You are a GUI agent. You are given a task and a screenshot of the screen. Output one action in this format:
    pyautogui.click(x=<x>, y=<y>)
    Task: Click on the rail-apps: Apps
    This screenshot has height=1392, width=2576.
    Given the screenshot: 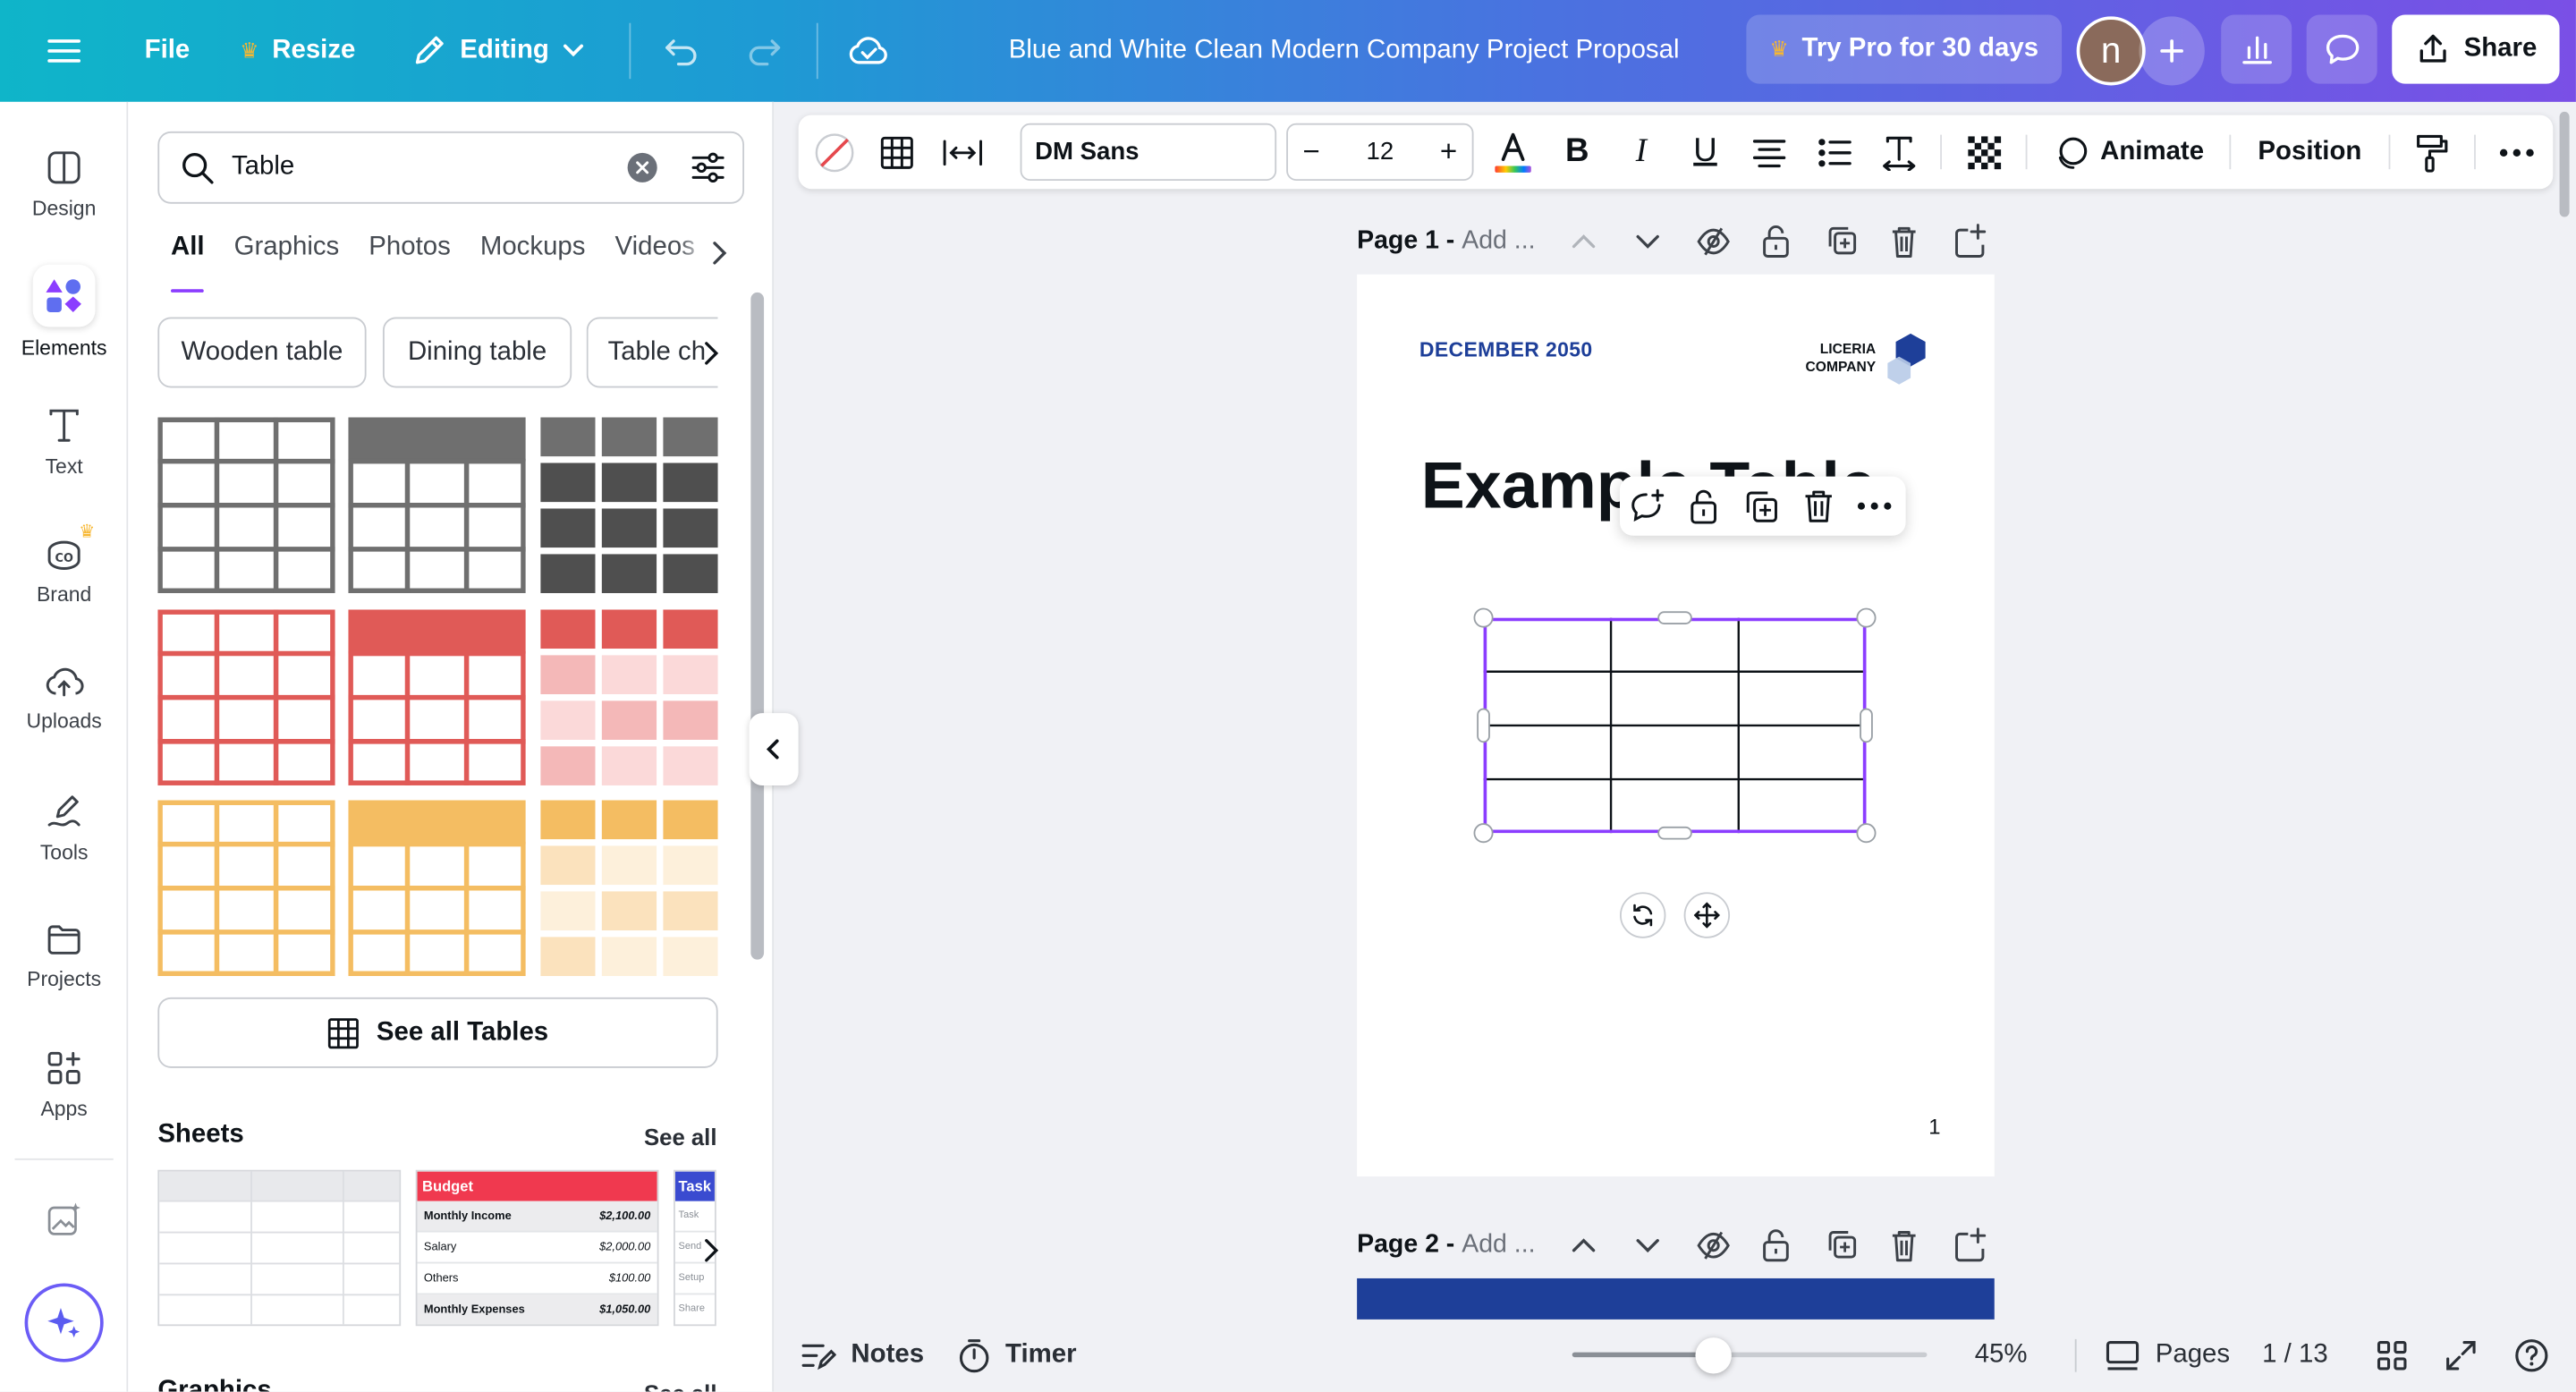 What is the action you would take?
    pyautogui.click(x=64, y=1084)
    